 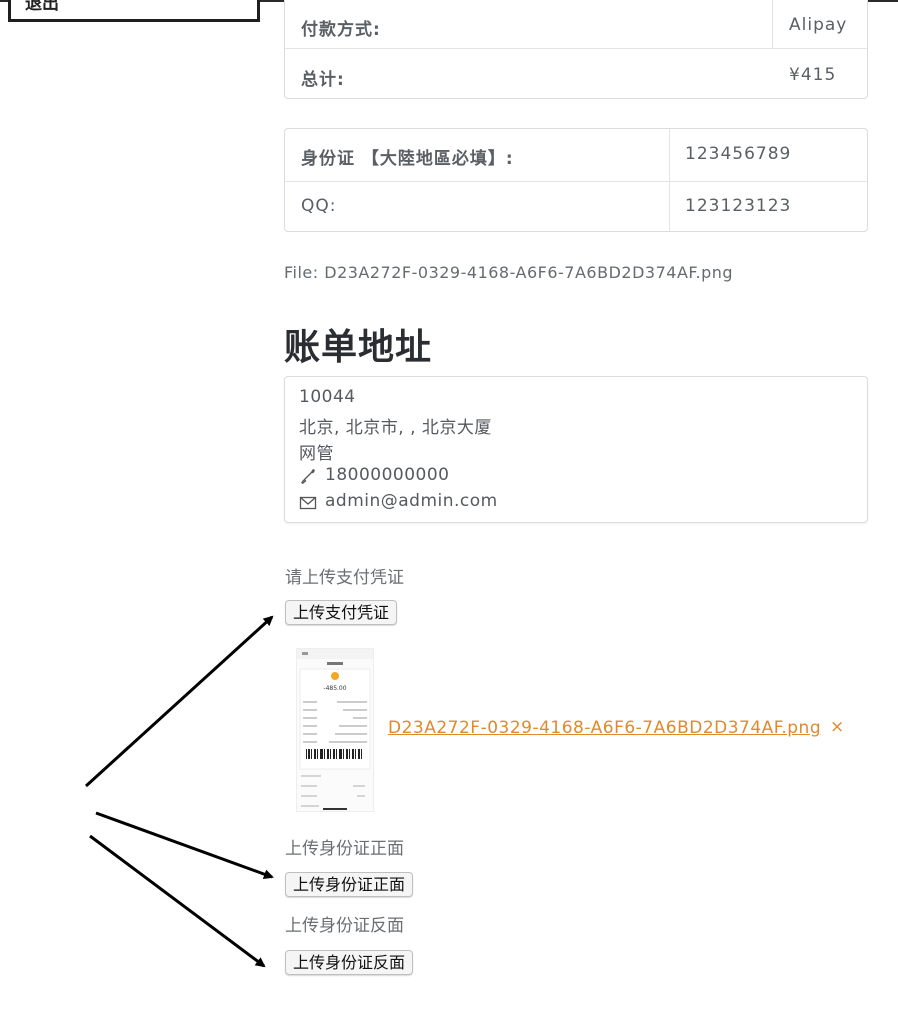 I want to click on arrow-to-payment-upload, so click(x=179, y=701).